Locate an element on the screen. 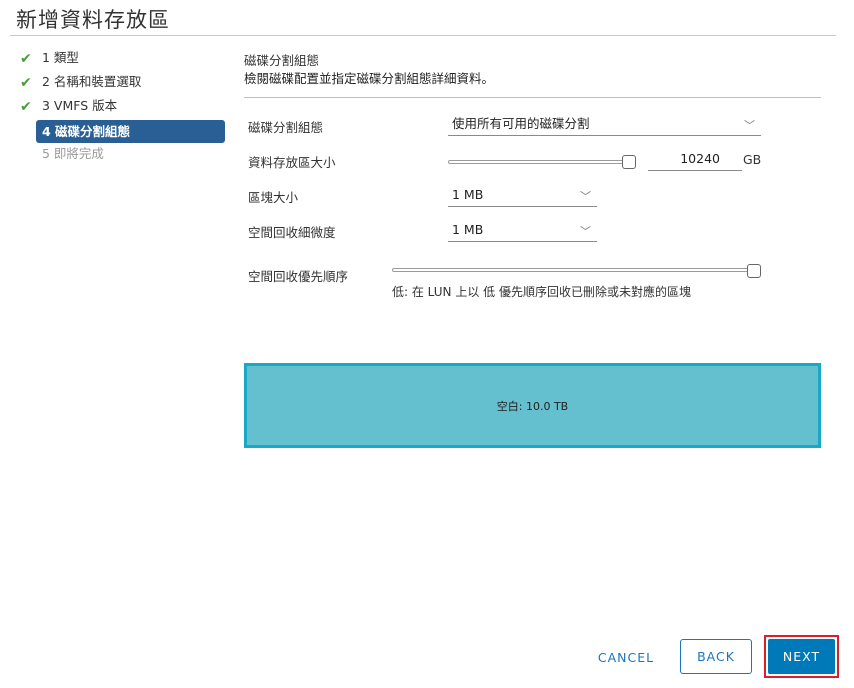 The width and height of the screenshot is (854, 688). content-header: 磁碟分割組態 檢閱磁碟配置並指定磁碟分割組態詳細資料。 is located at coordinates (534, 68).